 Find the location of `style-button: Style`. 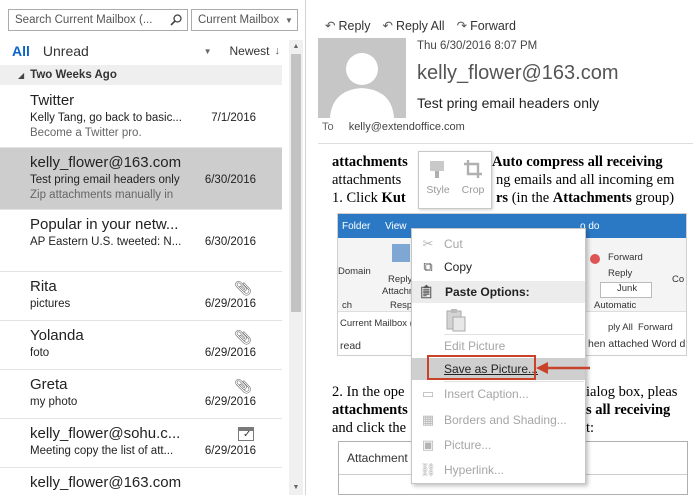

style-button: Style is located at coordinates (438, 177).